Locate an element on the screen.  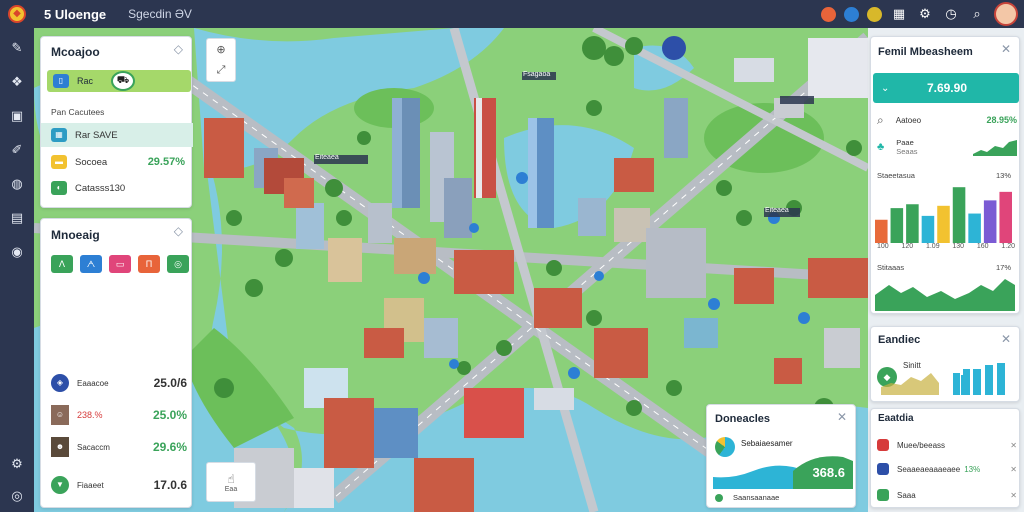
list-item-value: 25.0/6 is located at coordinates (170, 383).